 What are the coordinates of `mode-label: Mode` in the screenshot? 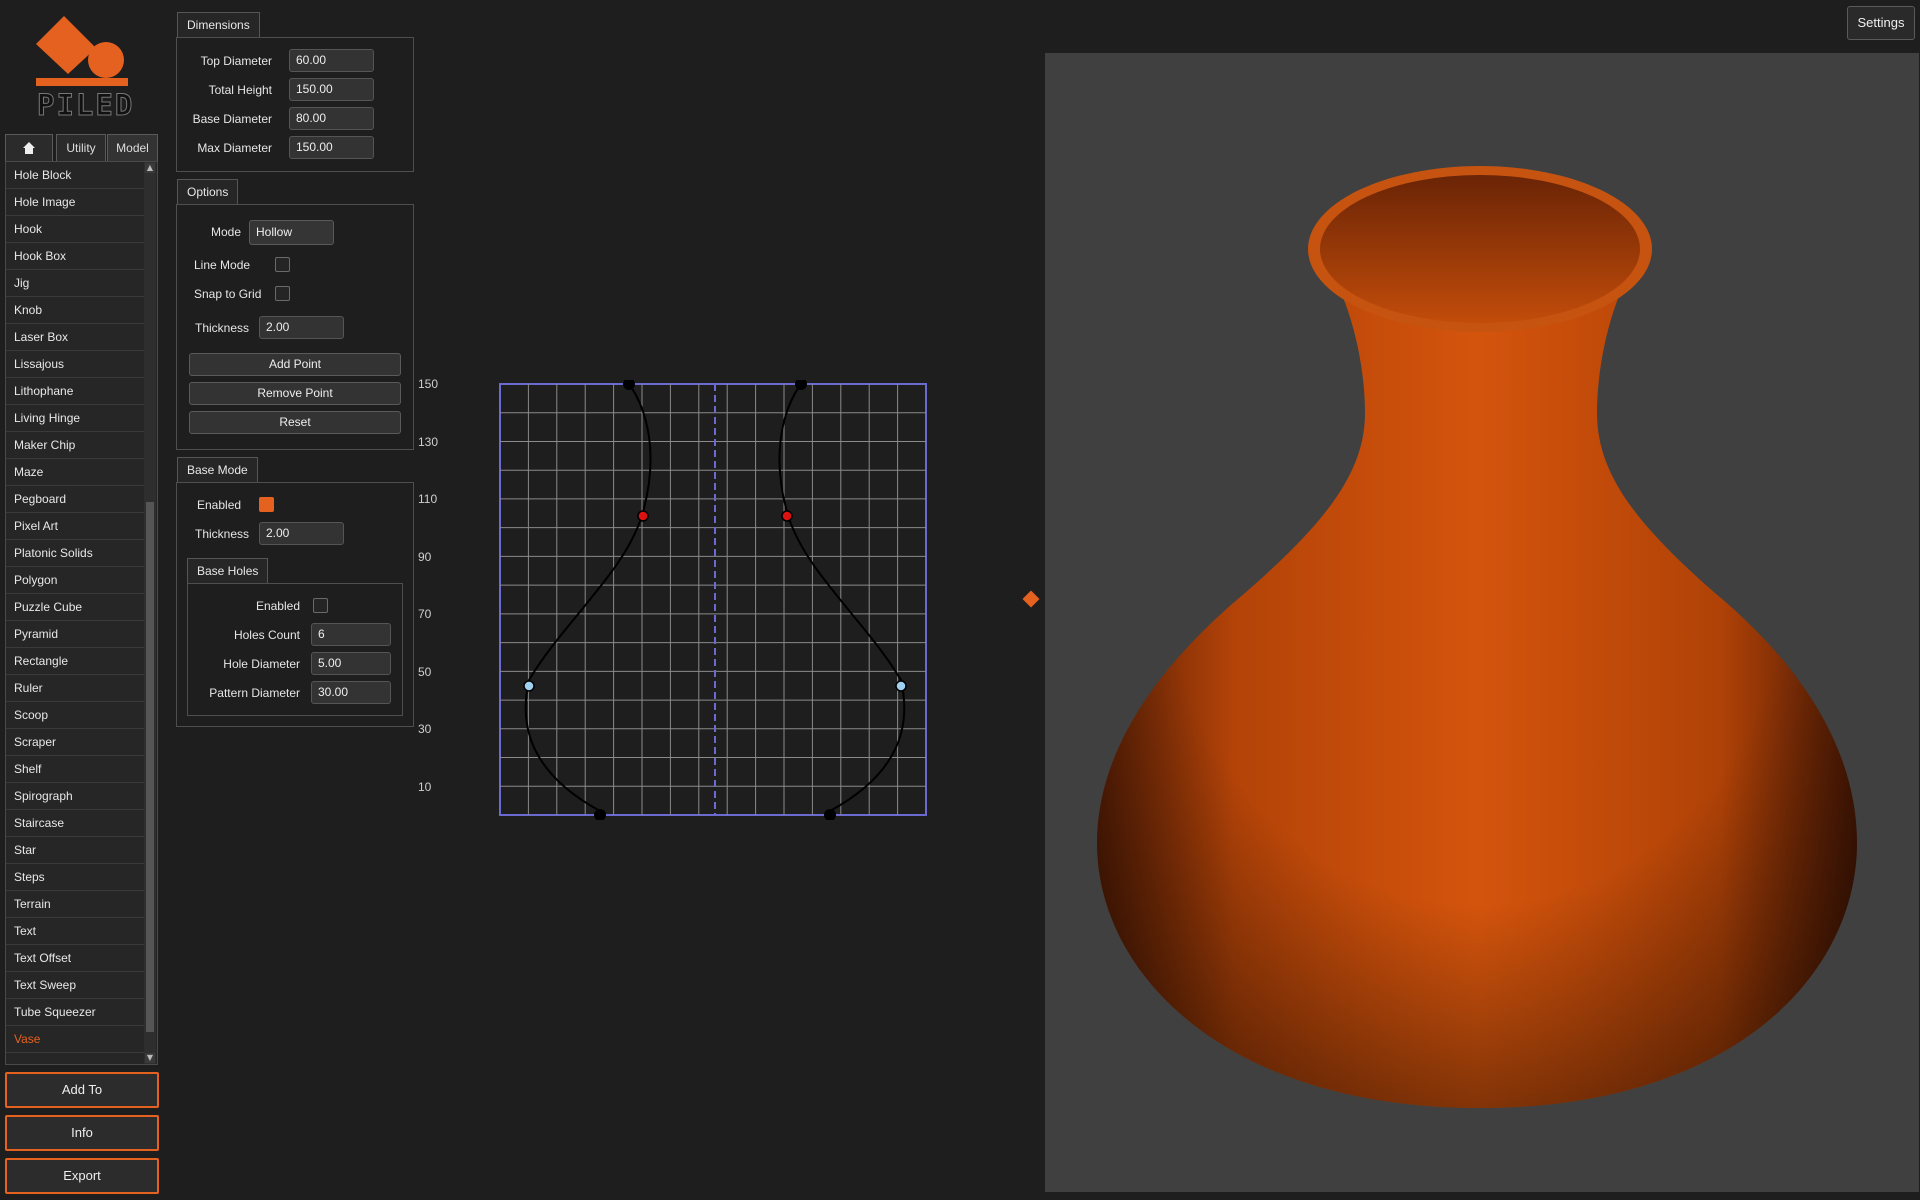 It's located at (225, 232).